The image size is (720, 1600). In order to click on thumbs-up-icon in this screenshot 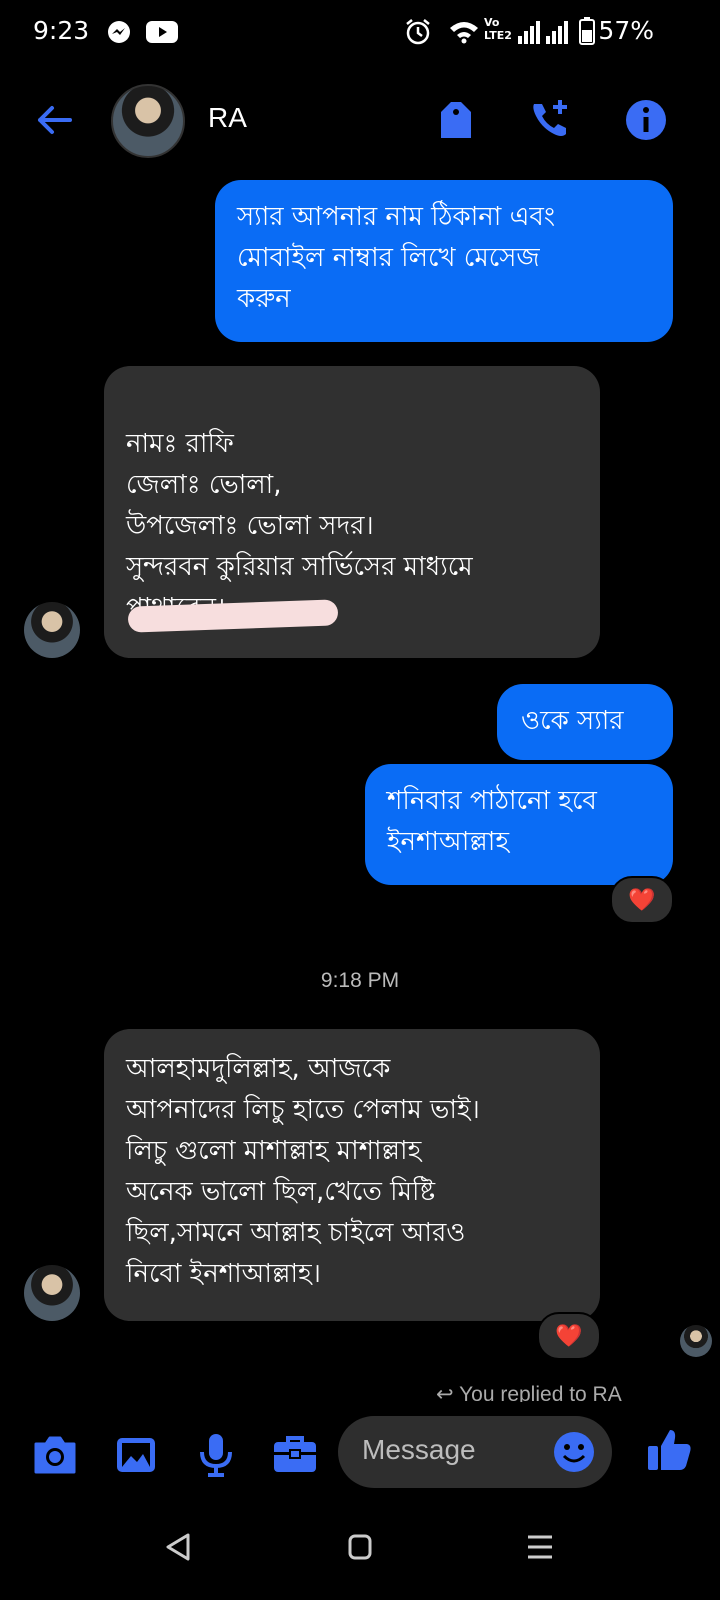, I will do `click(670, 1450)`.